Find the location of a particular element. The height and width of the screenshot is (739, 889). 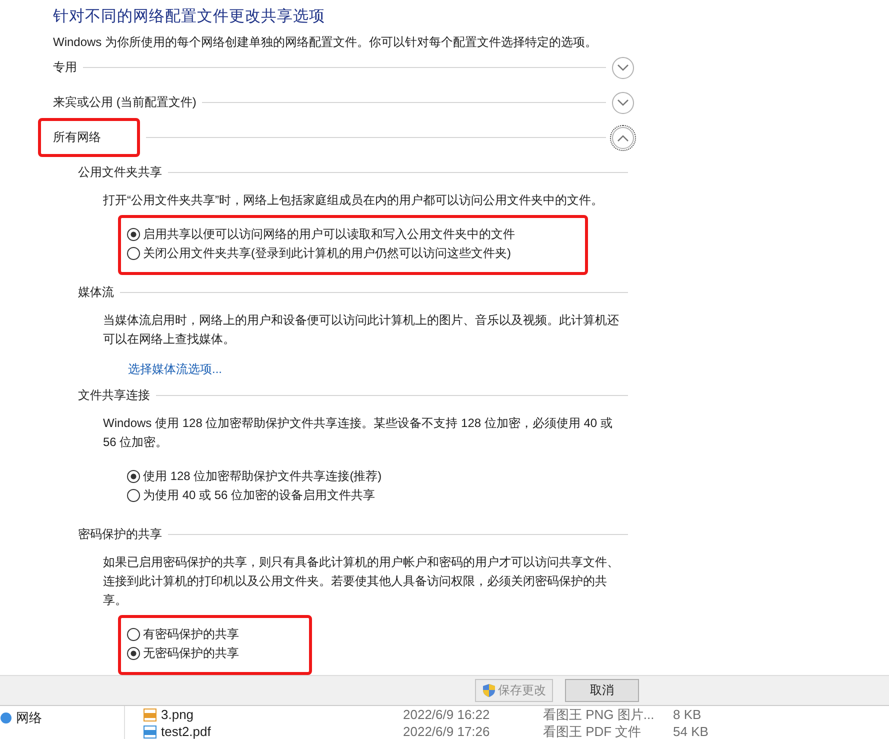

network-icon is located at coordinates (6, 718).